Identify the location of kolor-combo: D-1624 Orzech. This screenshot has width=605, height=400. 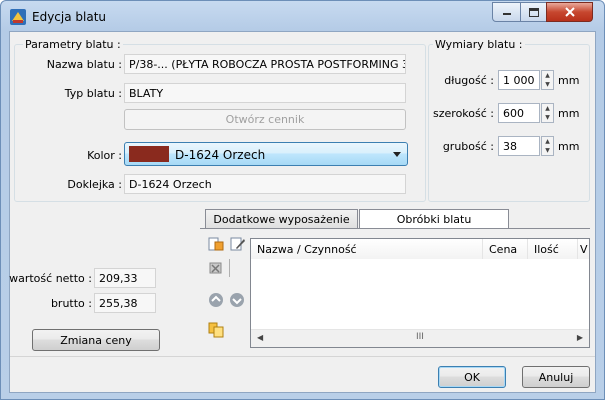
(266, 154).